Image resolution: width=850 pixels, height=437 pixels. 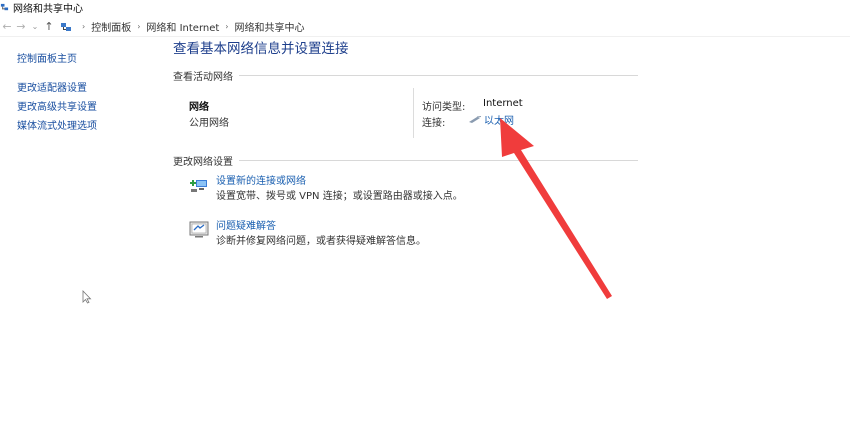 What do you see at coordinates (35, 27) in the screenshot?
I see `recent-locations-button: ⌄` at bounding box center [35, 27].